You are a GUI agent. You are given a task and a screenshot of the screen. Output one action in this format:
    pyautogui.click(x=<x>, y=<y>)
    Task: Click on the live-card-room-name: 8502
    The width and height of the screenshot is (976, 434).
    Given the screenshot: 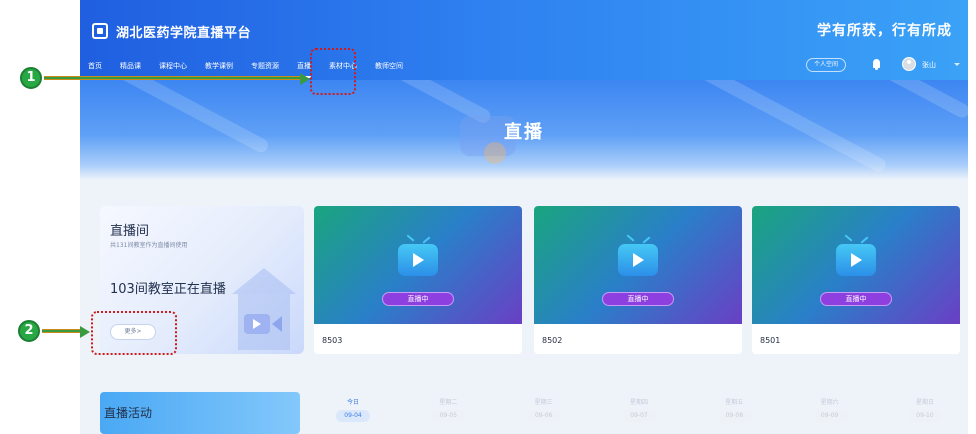 What is the action you would take?
    pyautogui.click(x=552, y=340)
    